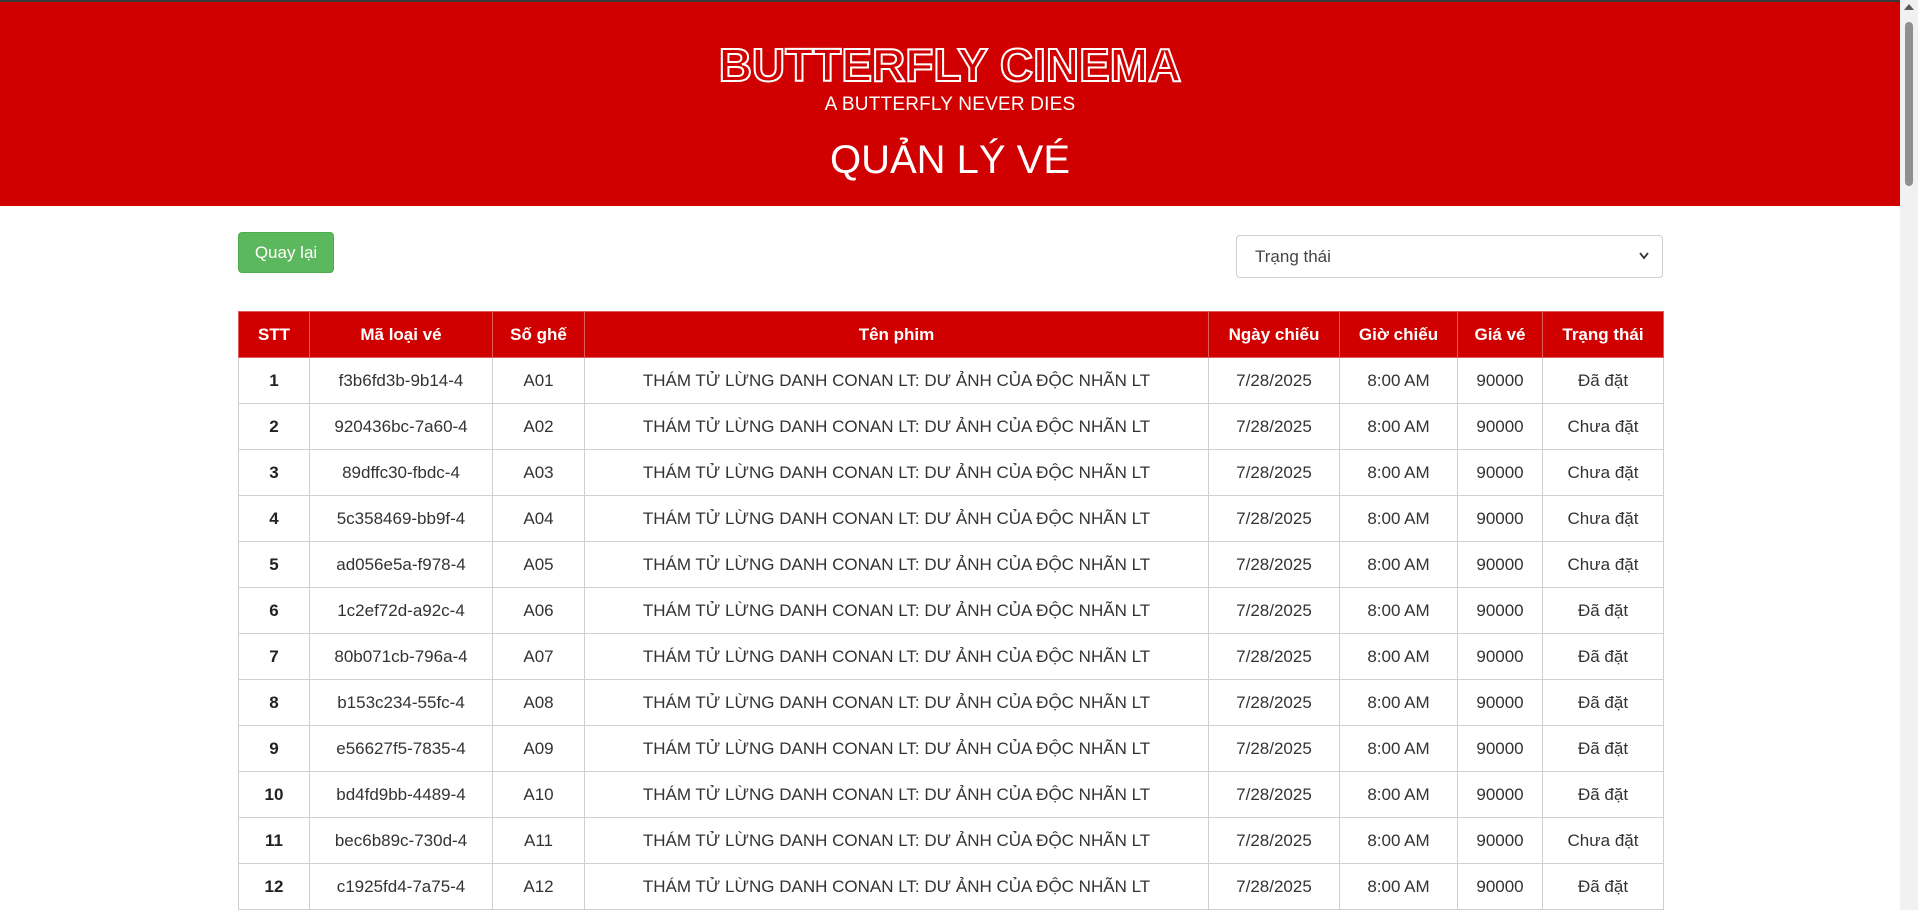 The width and height of the screenshot is (1918, 910). What do you see at coordinates (538, 610) in the screenshot?
I see `cell-seat: A06` at bounding box center [538, 610].